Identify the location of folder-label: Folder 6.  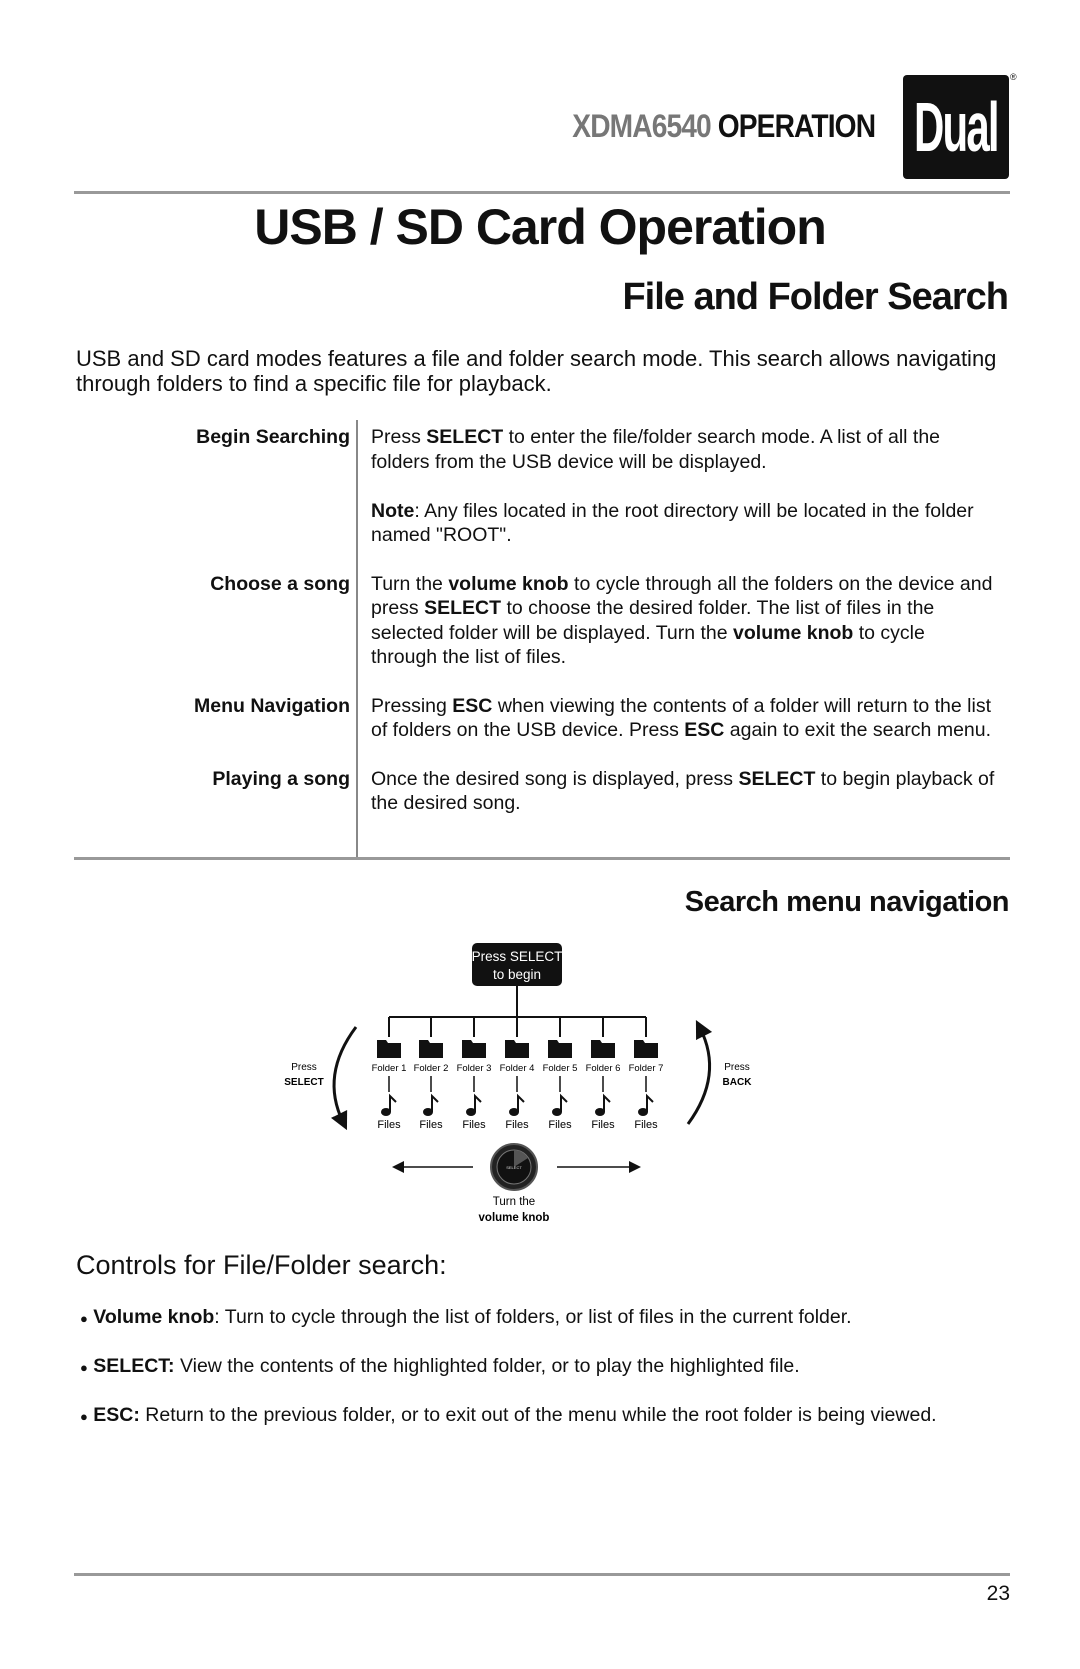
(603, 1068).